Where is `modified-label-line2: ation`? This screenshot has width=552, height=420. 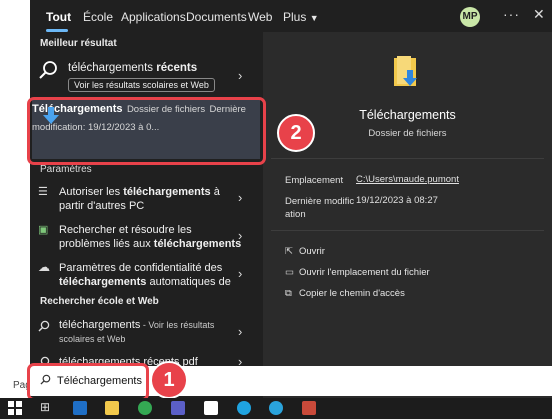
modified-label-line2: ation is located at coordinates (295, 214).